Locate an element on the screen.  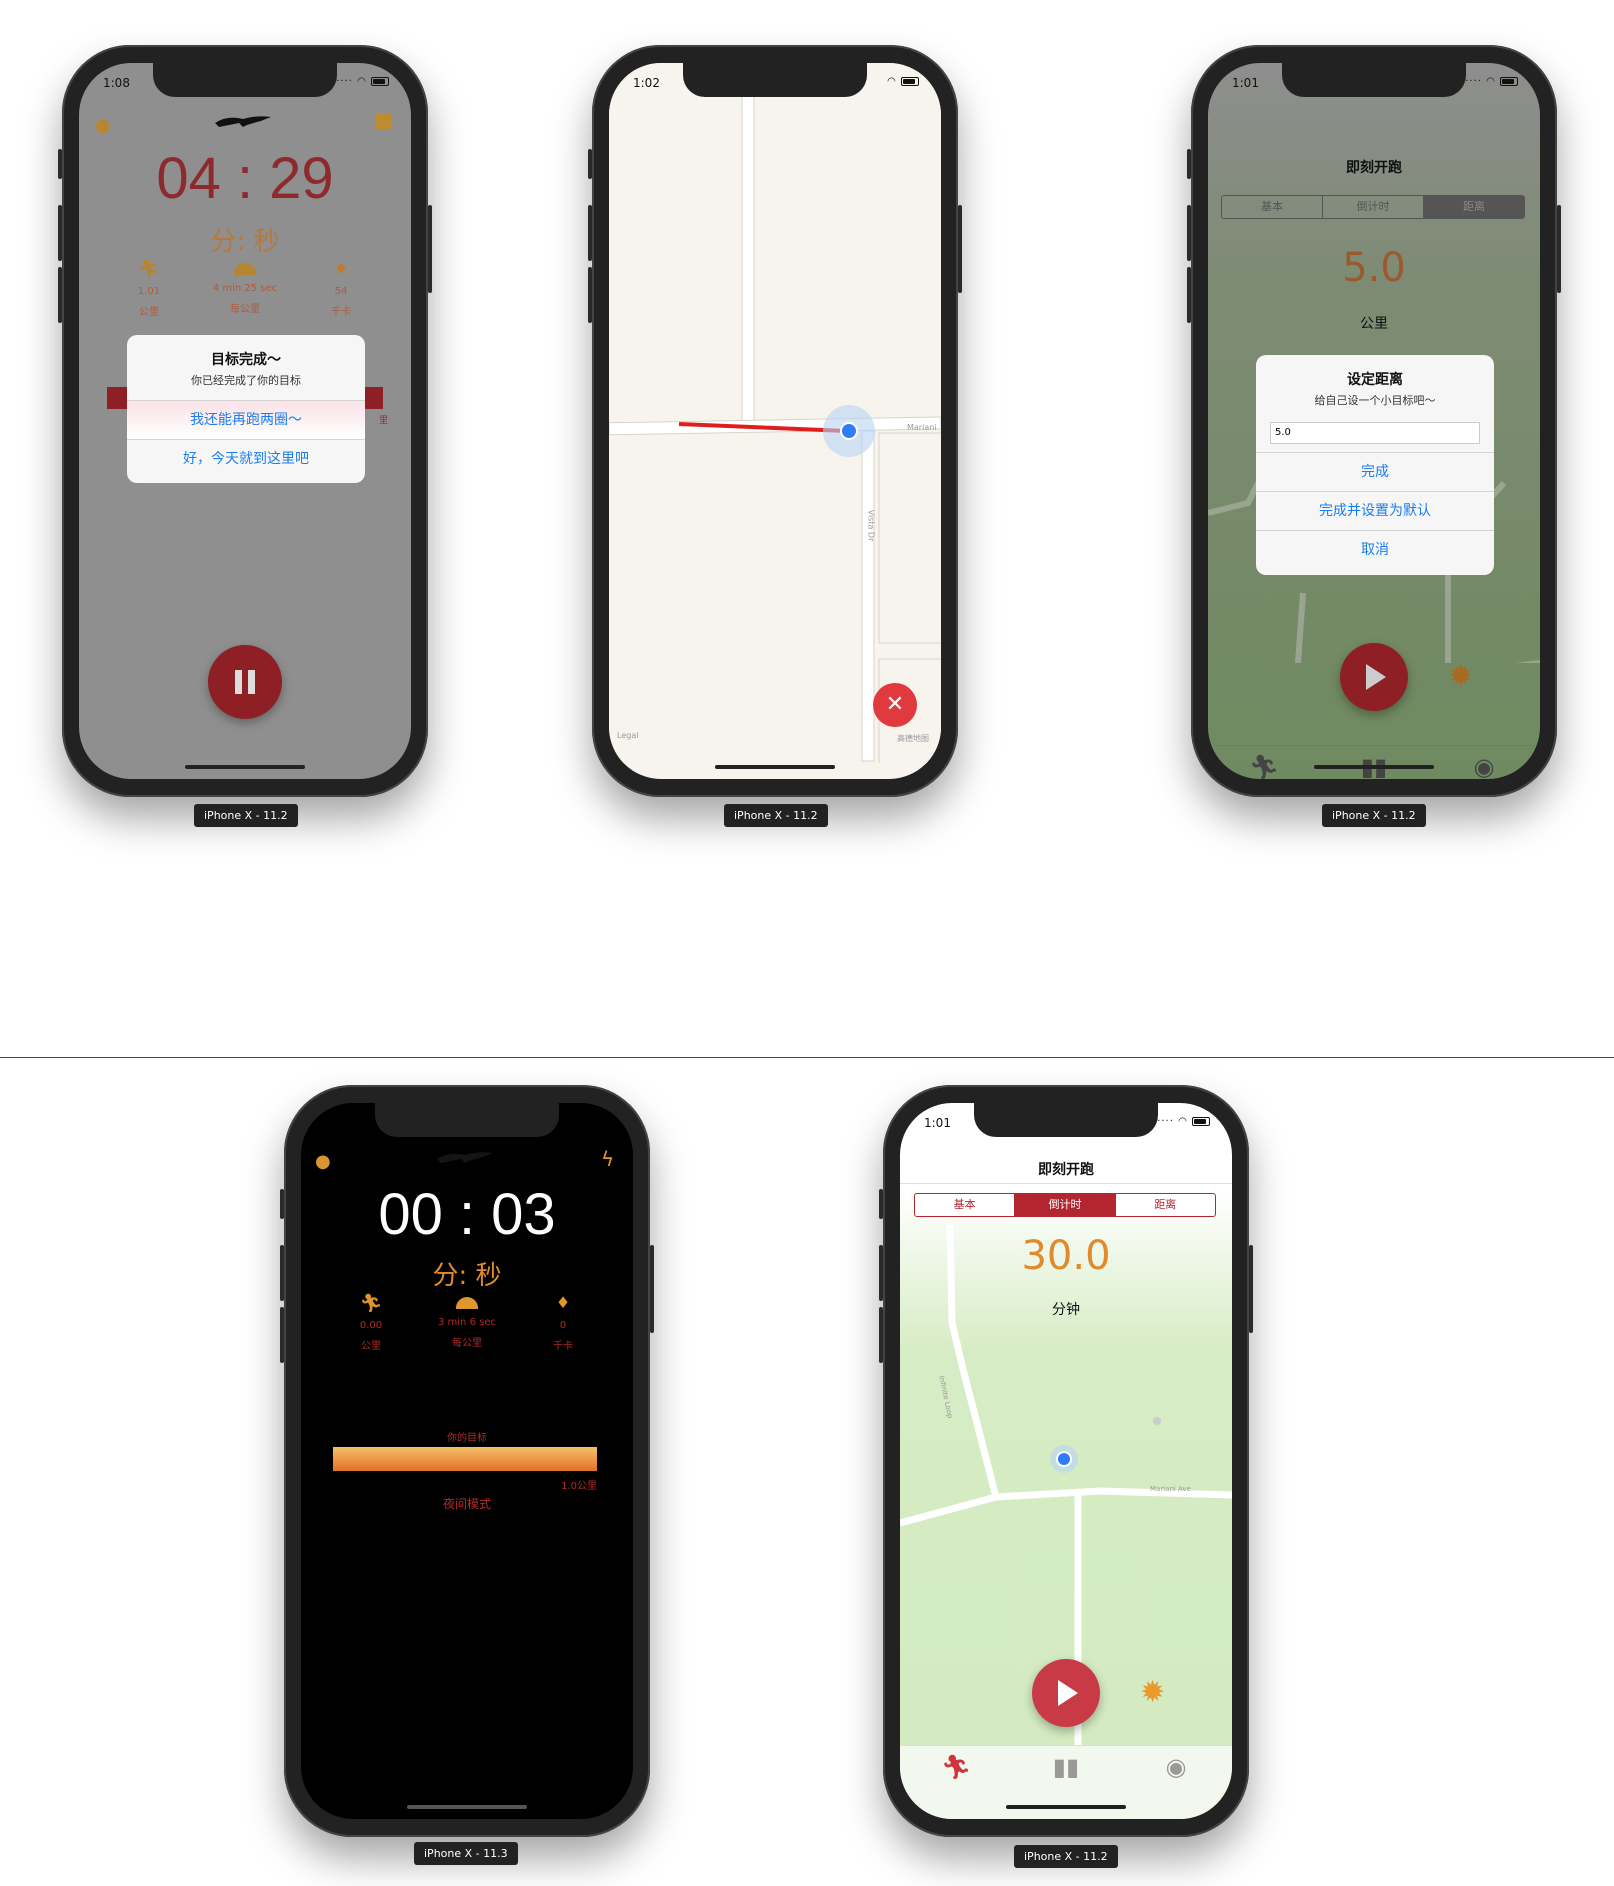
stat-distance: 🏃︎ 1.01 公里 is located at coordinates (149, 288).